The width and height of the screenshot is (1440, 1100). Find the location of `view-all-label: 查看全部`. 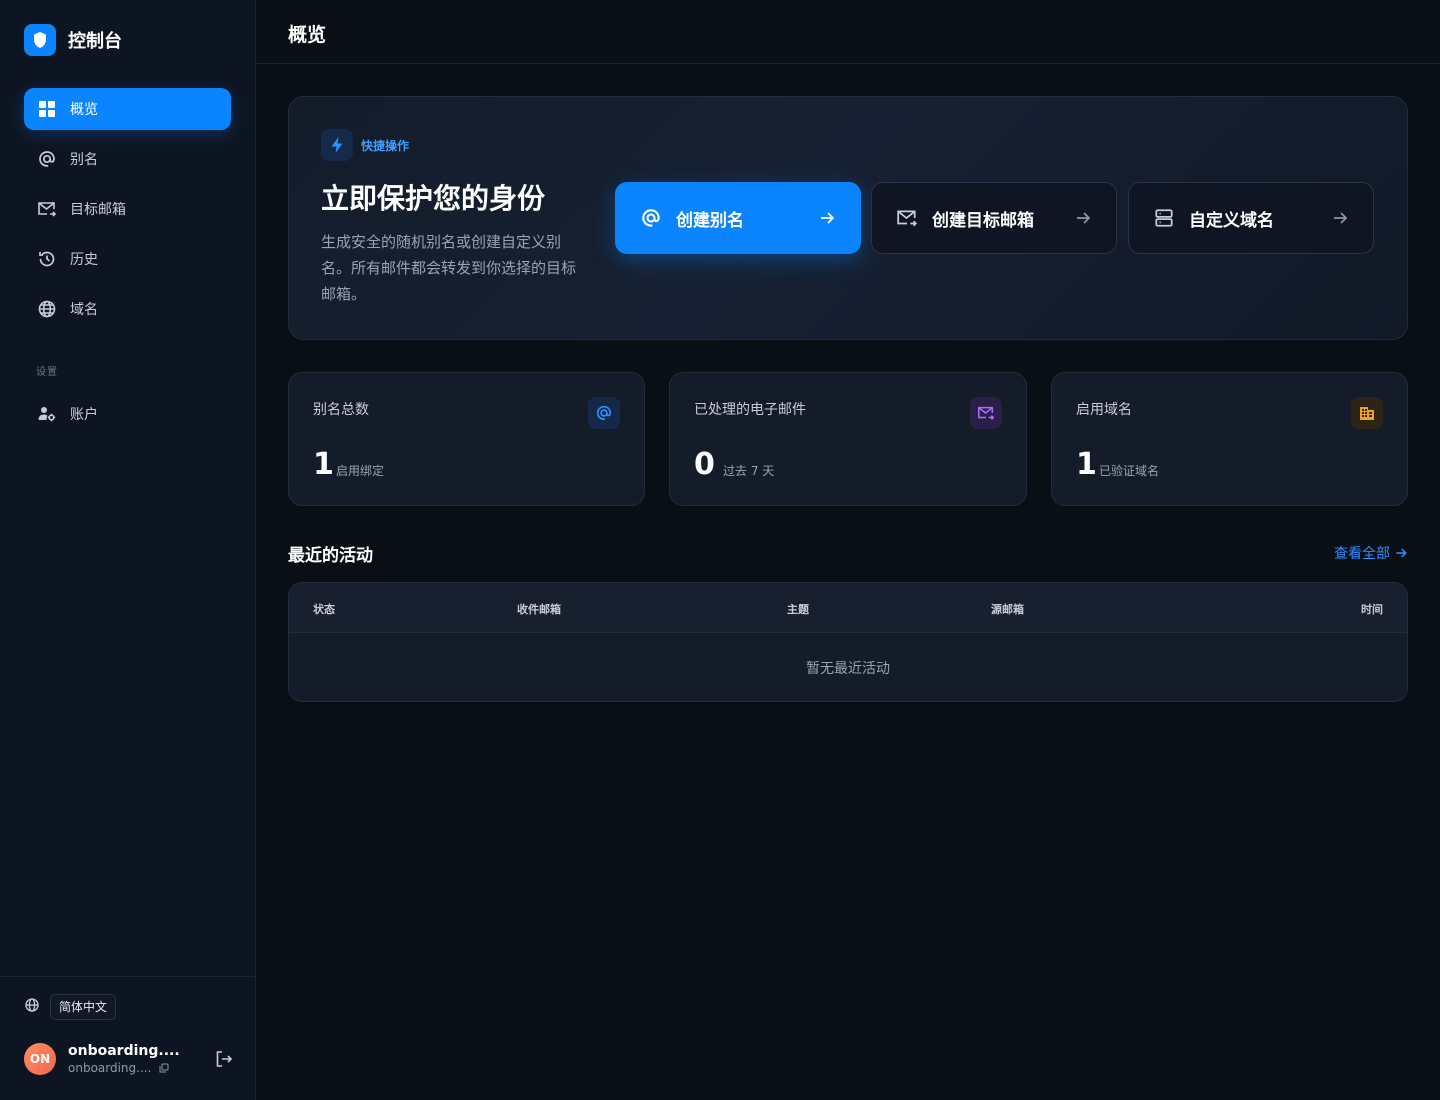

view-all-label: 查看全部 is located at coordinates (1362, 554).